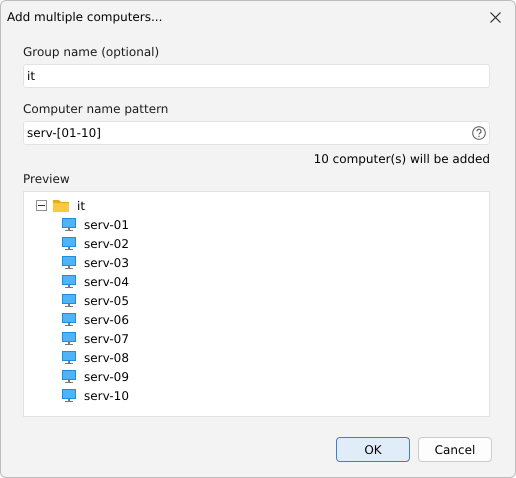  I want to click on count-text: 10 computer(s) will be added, so click(402, 159).